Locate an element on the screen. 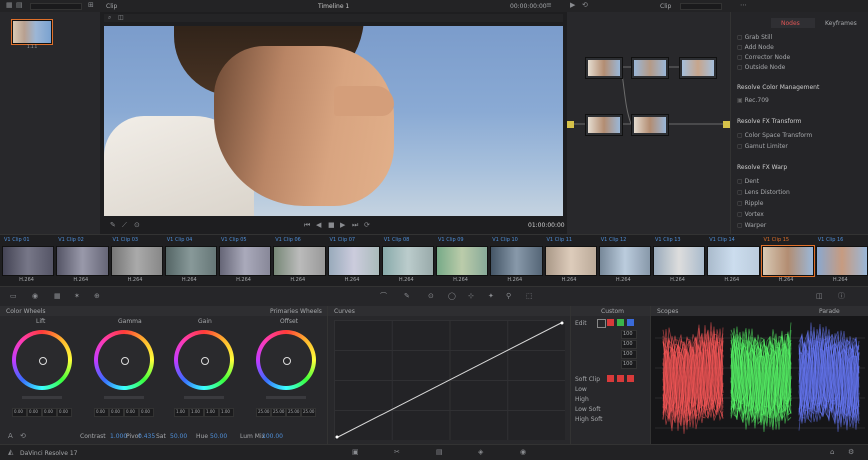 Image resolution: width=868 pixels, height=460 pixels. node-mode-label: Clip is located at coordinates (665, 6).